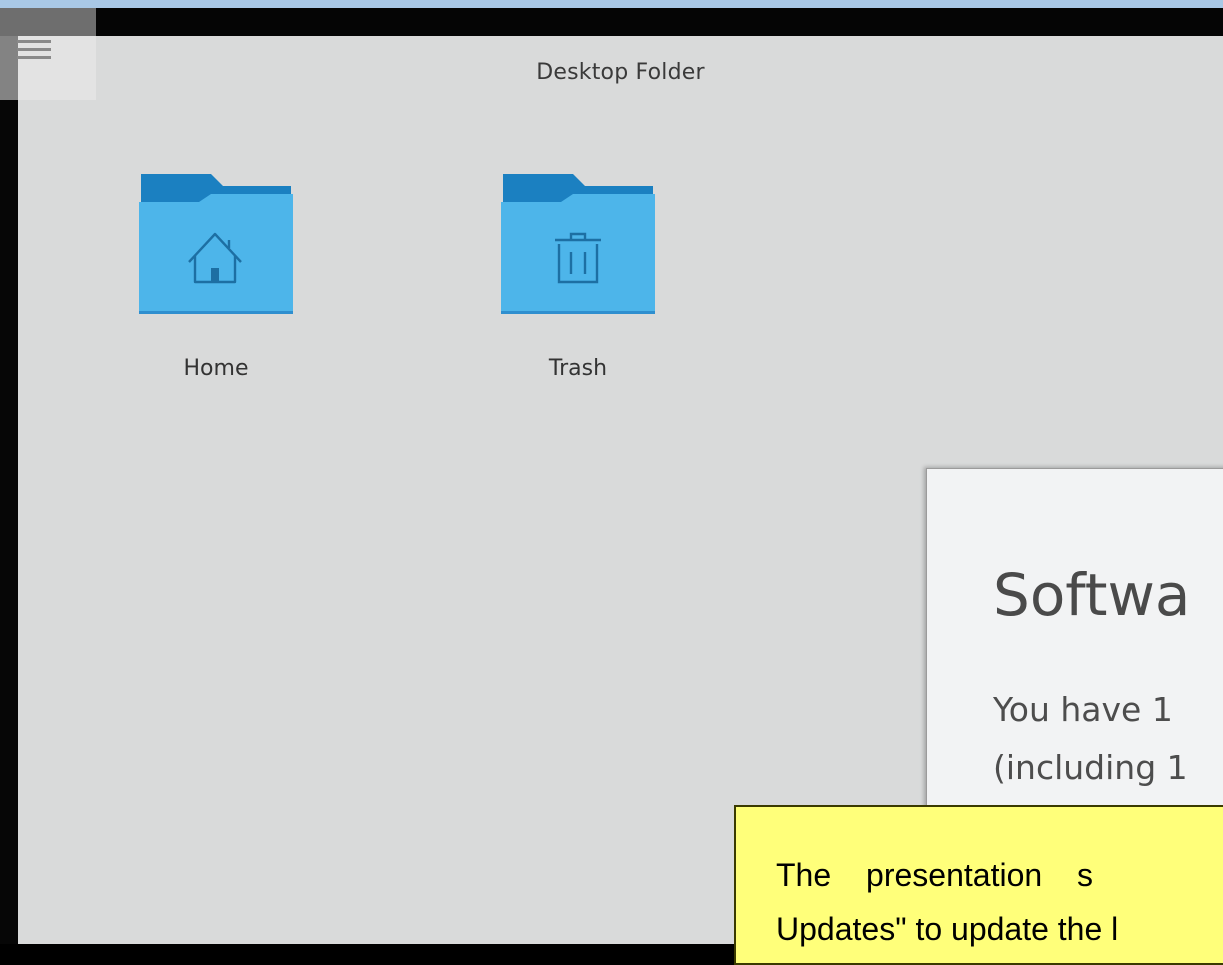 The width and height of the screenshot is (1223, 965). What do you see at coordinates (216, 368) in the screenshot?
I see `home-label: Home` at bounding box center [216, 368].